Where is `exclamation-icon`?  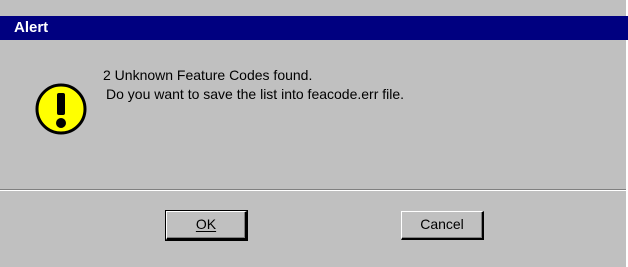
exclamation-icon is located at coordinates (61, 109).